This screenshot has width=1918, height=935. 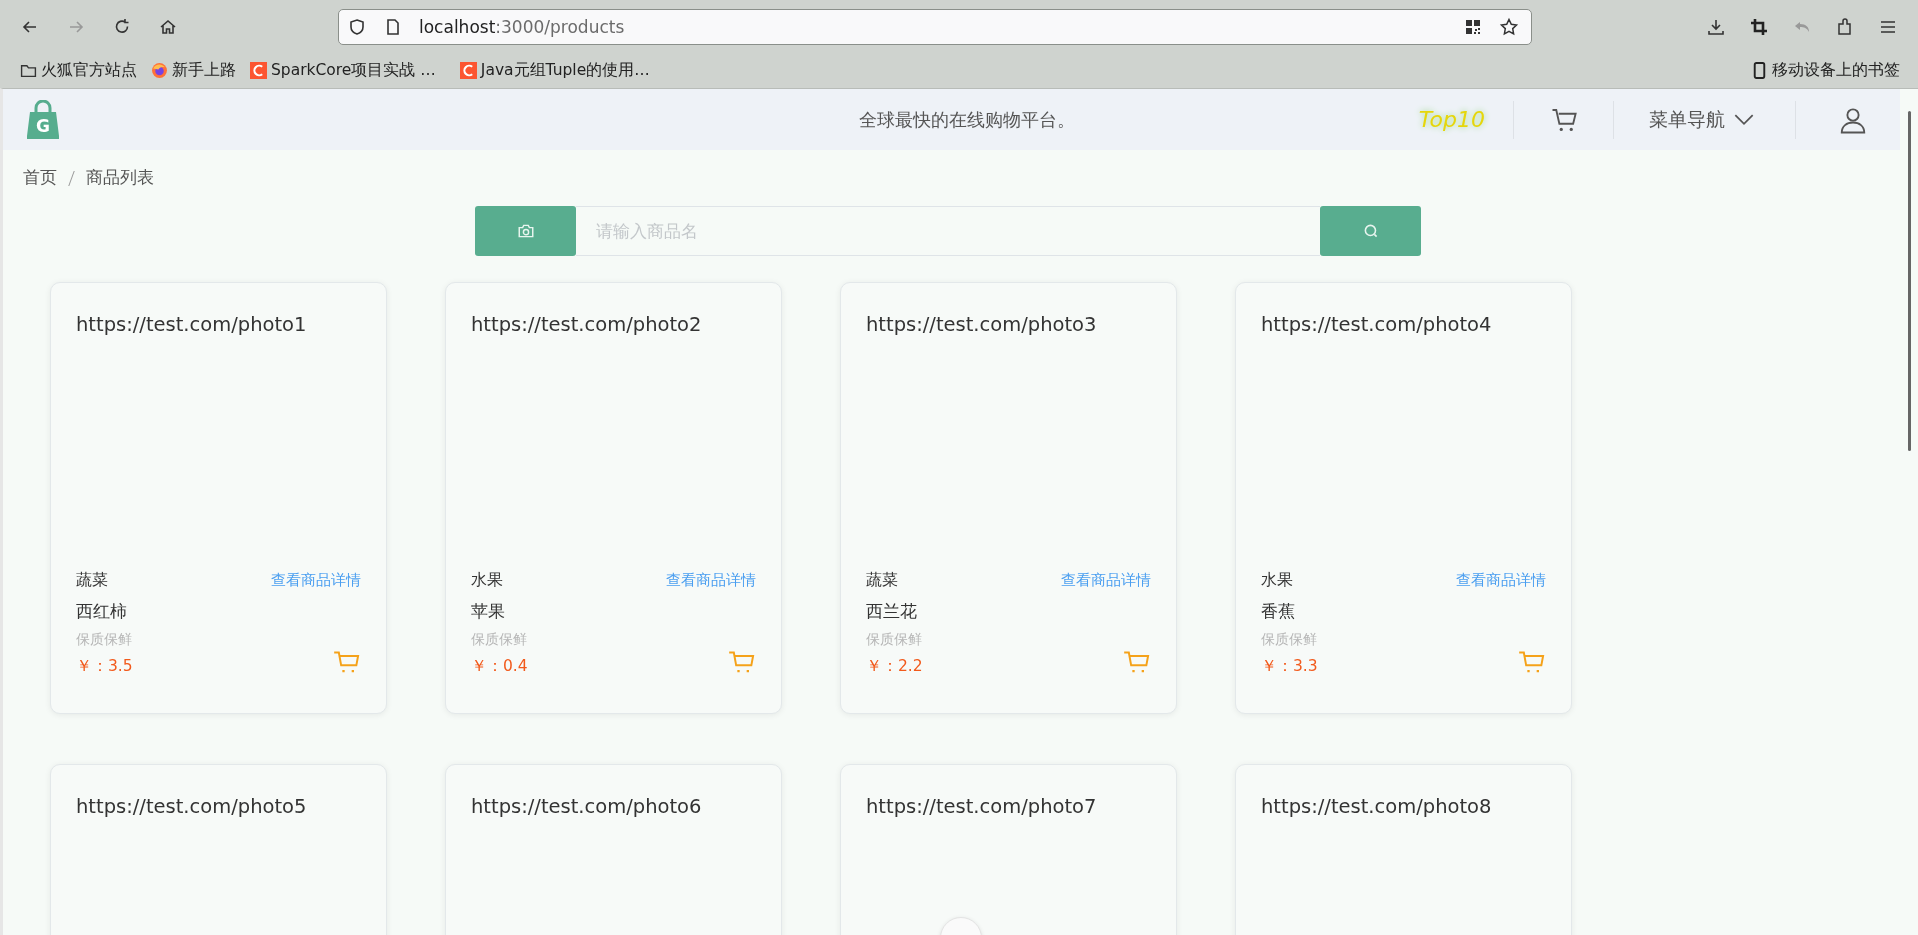 What do you see at coordinates (1376, 324) in the screenshot?
I see `image-alt-text: https://test.com/photo4` at bounding box center [1376, 324].